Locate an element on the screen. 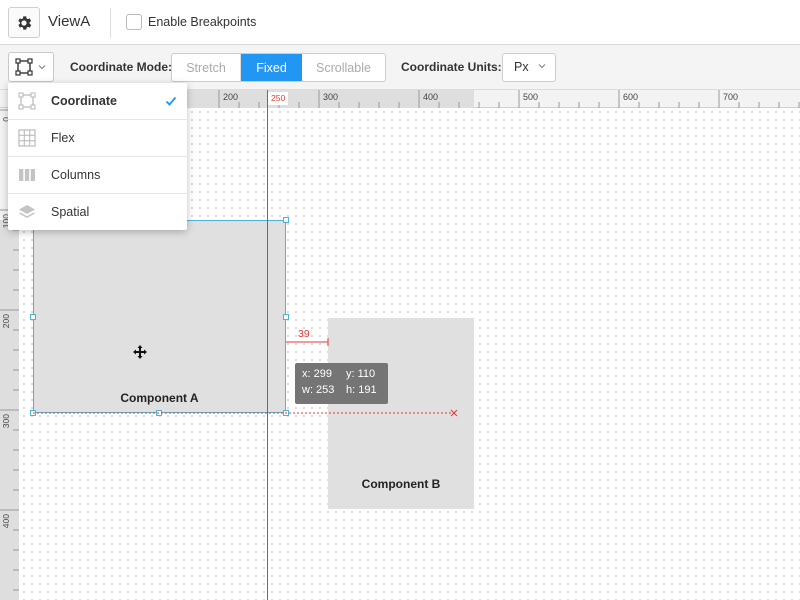 Image resolution: width=800 pixels, height=600 pixels. layers-icon is located at coordinates (27, 211).